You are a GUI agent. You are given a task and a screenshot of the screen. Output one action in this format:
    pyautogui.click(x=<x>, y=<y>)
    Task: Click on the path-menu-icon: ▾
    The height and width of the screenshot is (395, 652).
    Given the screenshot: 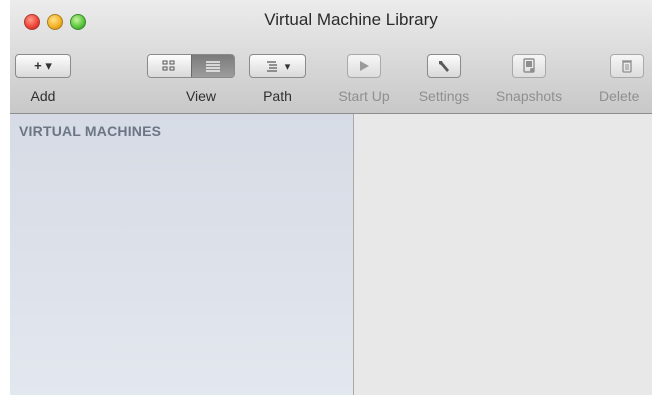 What is the action you would take?
    pyautogui.click(x=287, y=66)
    